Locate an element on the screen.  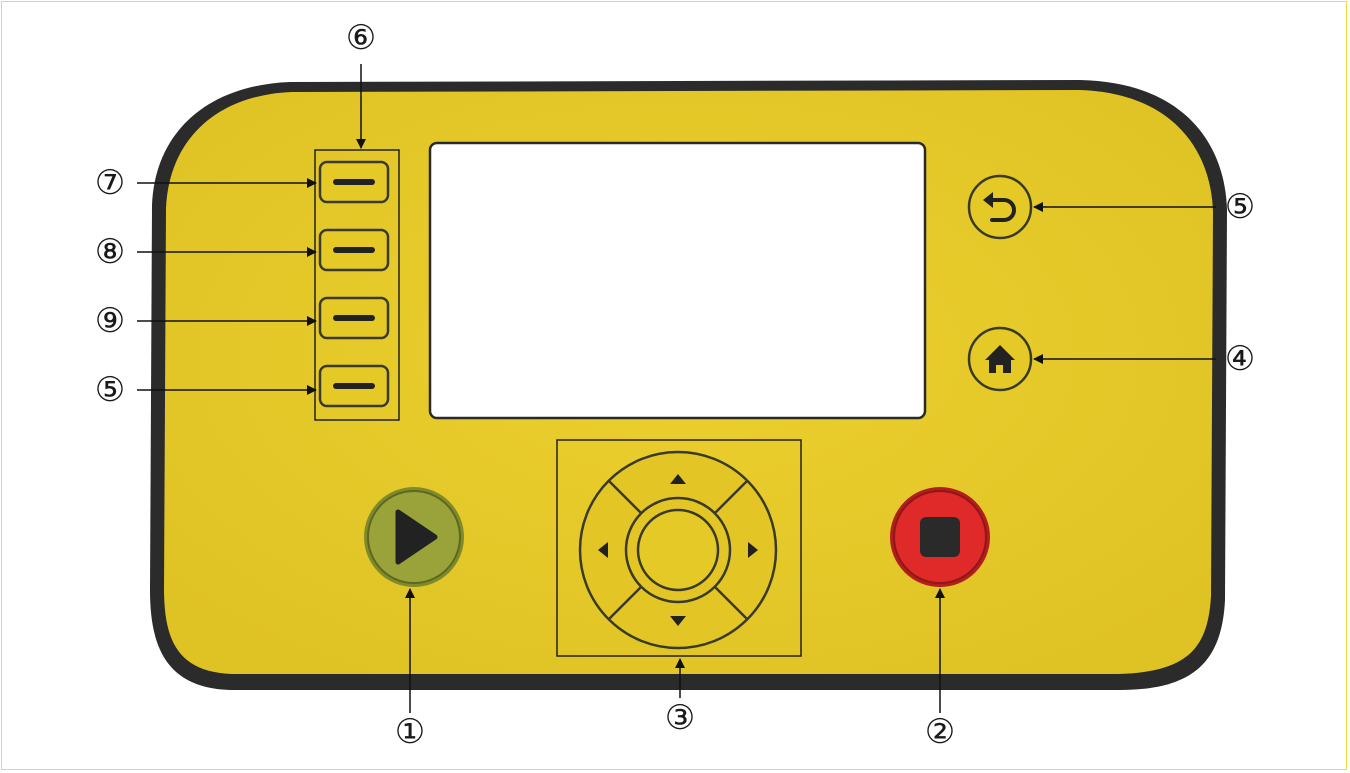
callout-dpad: ③ is located at coordinates (680, 718).